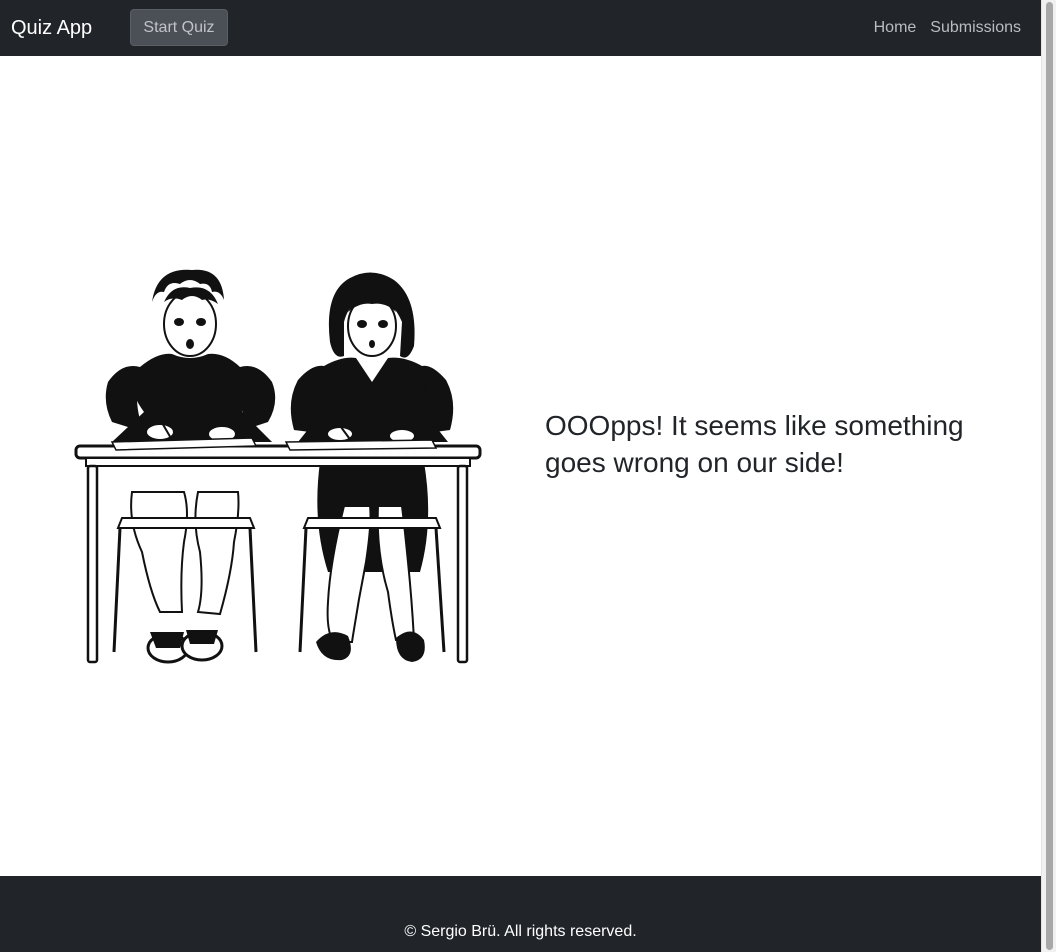 The width and height of the screenshot is (1056, 952). What do you see at coordinates (179, 27) in the screenshot?
I see `start-quiz-button: Start Quiz` at bounding box center [179, 27].